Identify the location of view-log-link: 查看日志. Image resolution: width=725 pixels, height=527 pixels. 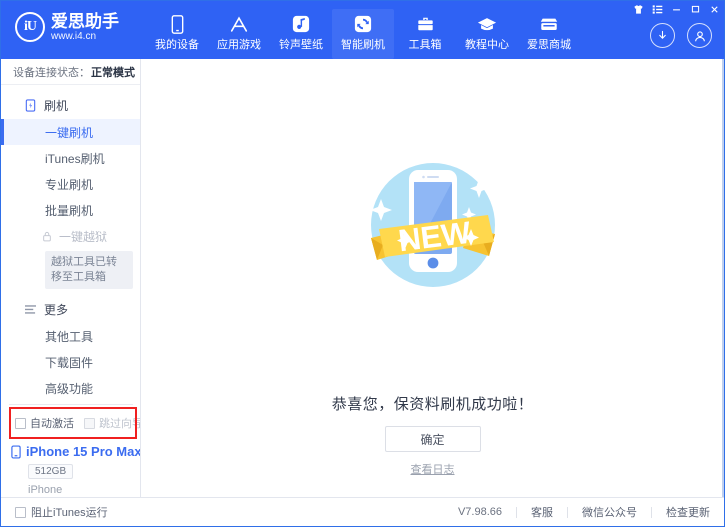
(432, 469).